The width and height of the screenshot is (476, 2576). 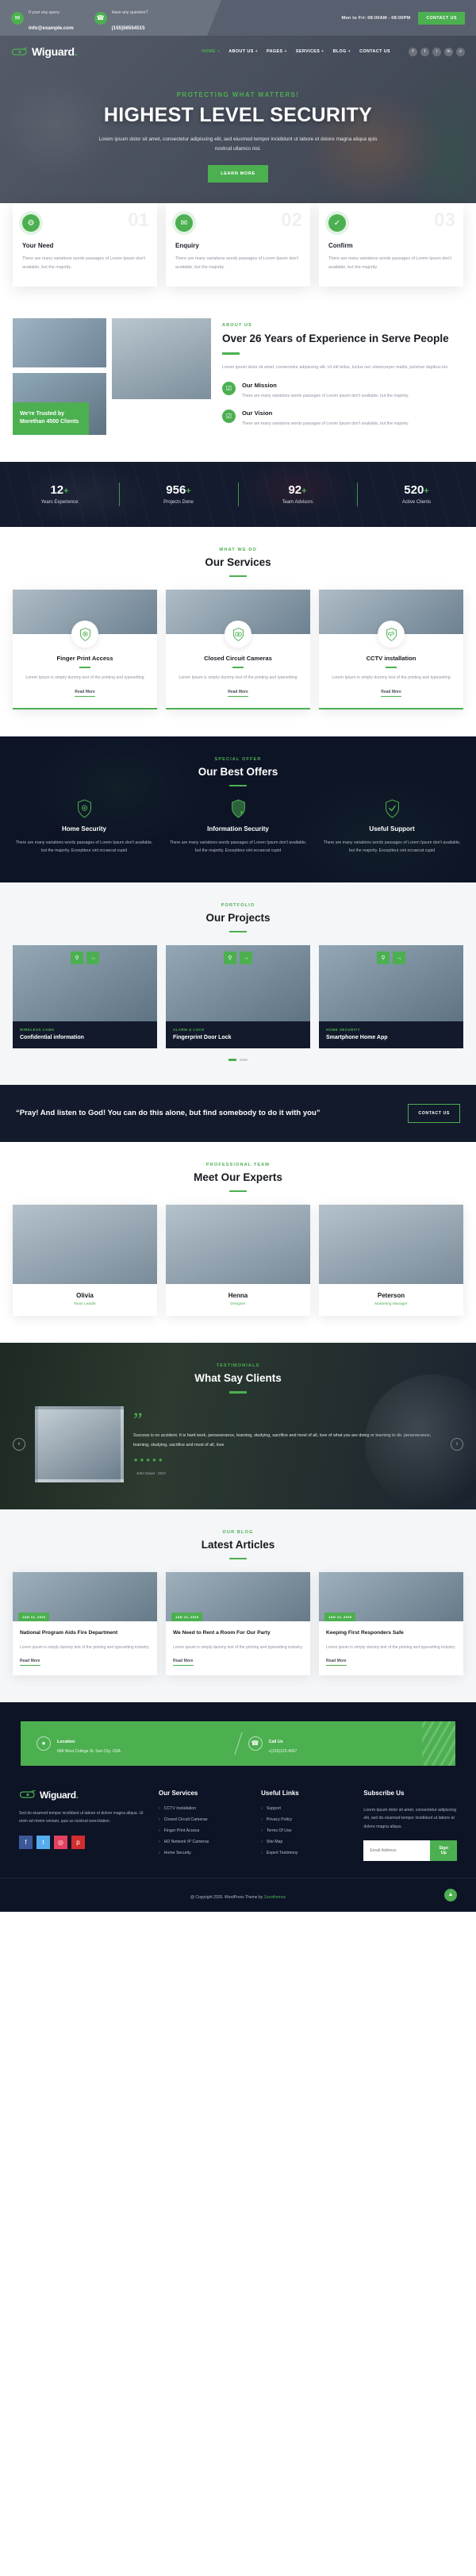 What do you see at coordinates (78, 1842) in the screenshot?
I see `pinterest-icon: p` at bounding box center [78, 1842].